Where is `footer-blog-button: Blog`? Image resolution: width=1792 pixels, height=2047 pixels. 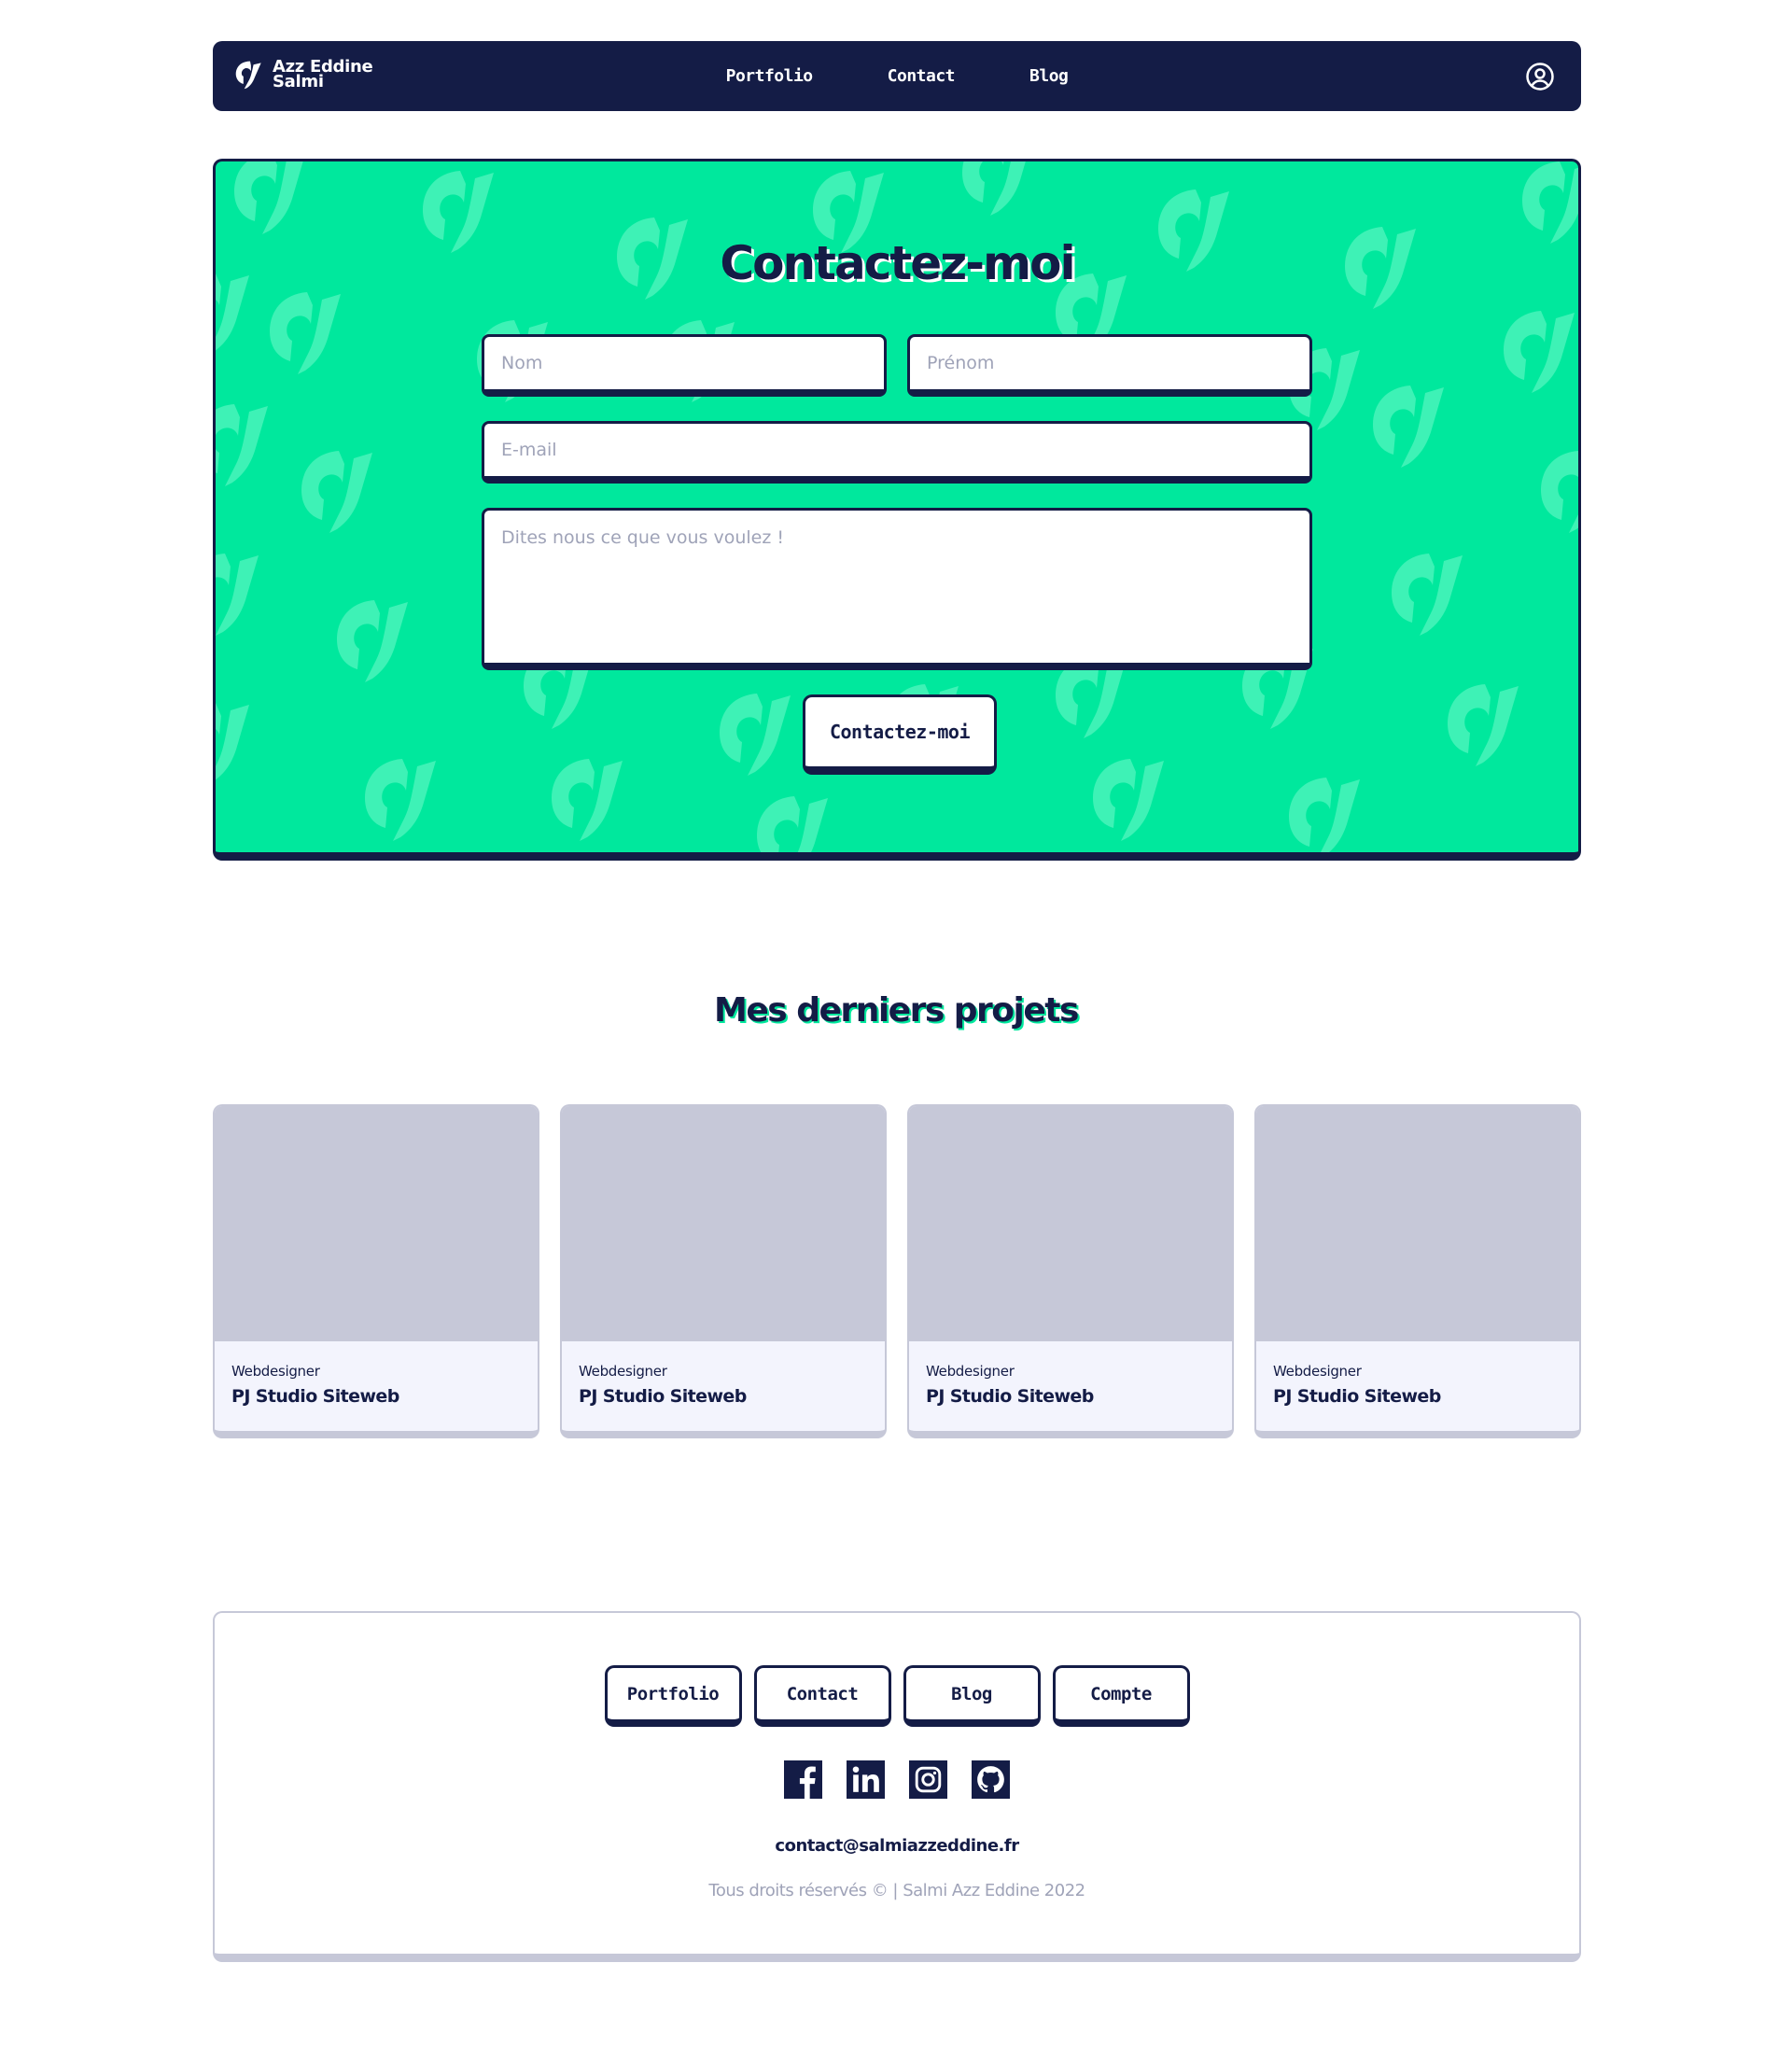 footer-blog-button: Blog is located at coordinates (972, 1696).